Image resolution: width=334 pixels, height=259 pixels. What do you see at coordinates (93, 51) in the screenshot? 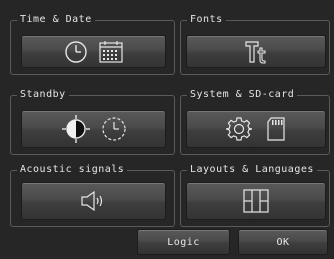
I see `time-date-button` at bounding box center [93, 51].